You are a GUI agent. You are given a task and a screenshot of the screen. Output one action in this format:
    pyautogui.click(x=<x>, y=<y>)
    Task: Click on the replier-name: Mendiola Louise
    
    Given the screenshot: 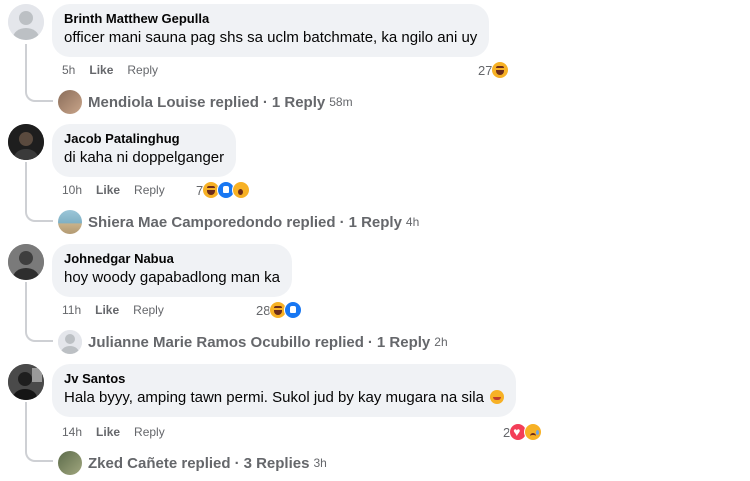 What is the action you would take?
    pyautogui.click(x=147, y=102)
    